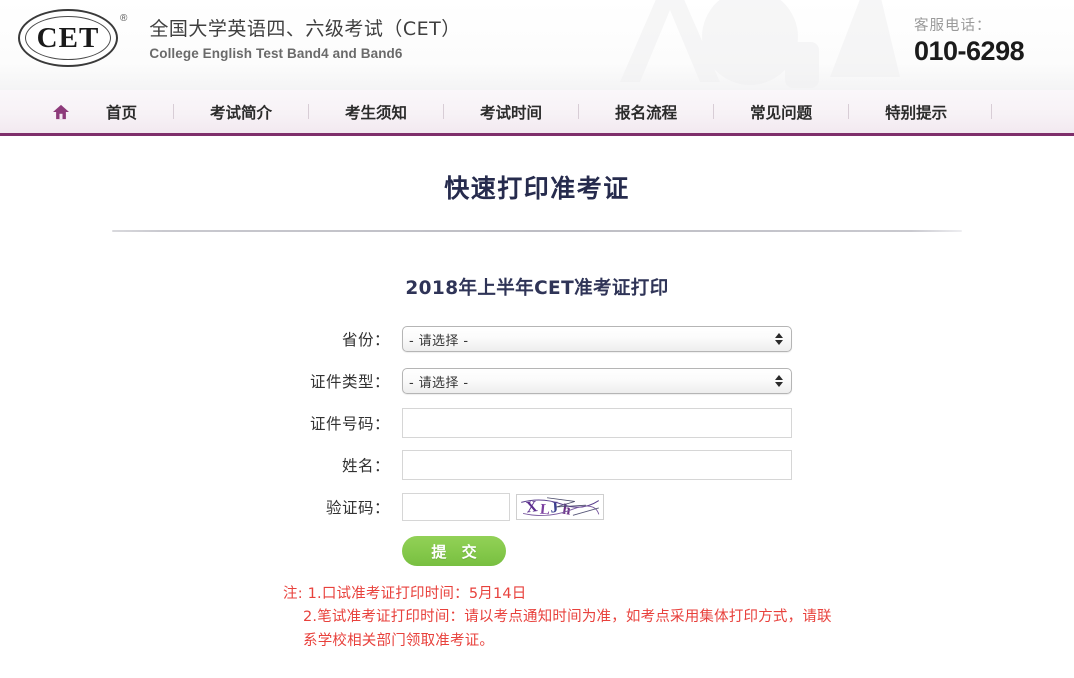  What do you see at coordinates (349, 382) in the screenshot?
I see `label-id-type: 证件类型：` at bounding box center [349, 382].